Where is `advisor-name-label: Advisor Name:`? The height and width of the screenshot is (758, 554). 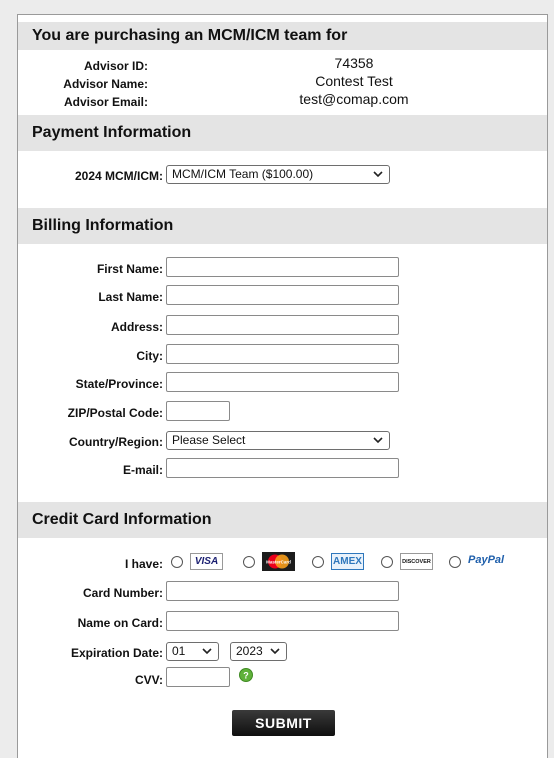
advisor-name-label: Advisor Name: is located at coordinates (105, 84).